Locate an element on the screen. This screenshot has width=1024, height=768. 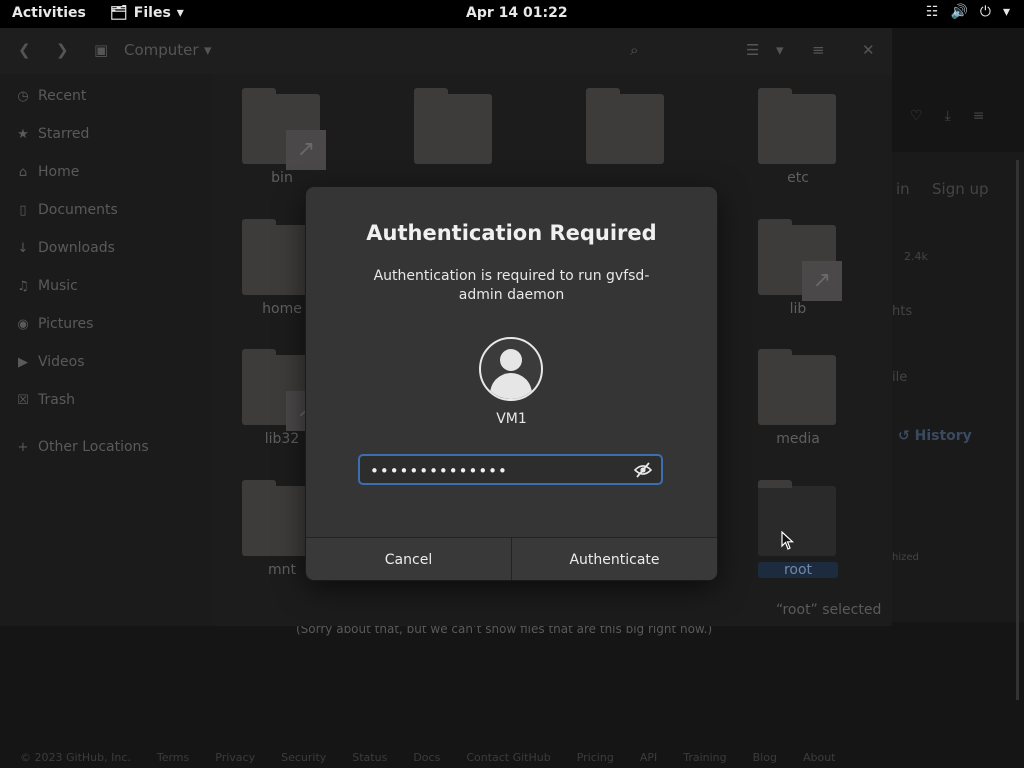
sign-in-link: in is located at coordinates (903, 189).